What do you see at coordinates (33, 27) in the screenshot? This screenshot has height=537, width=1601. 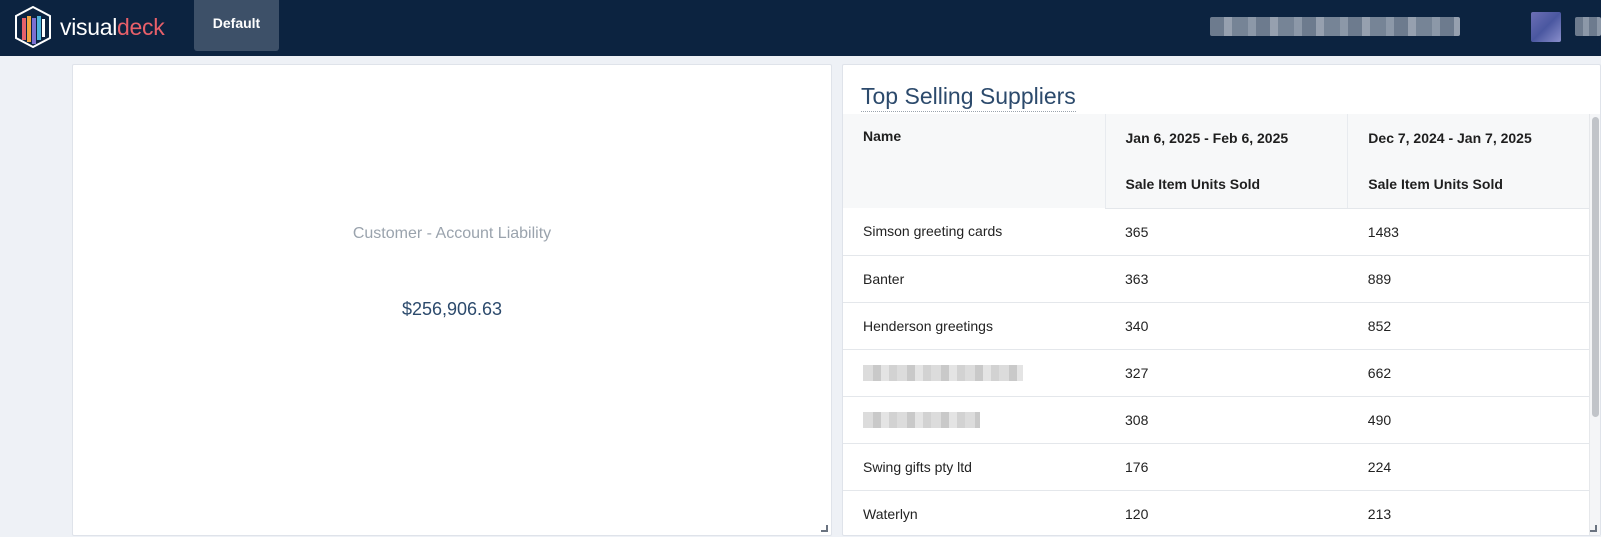 I see `cube-logo-icon` at bounding box center [33, 27].